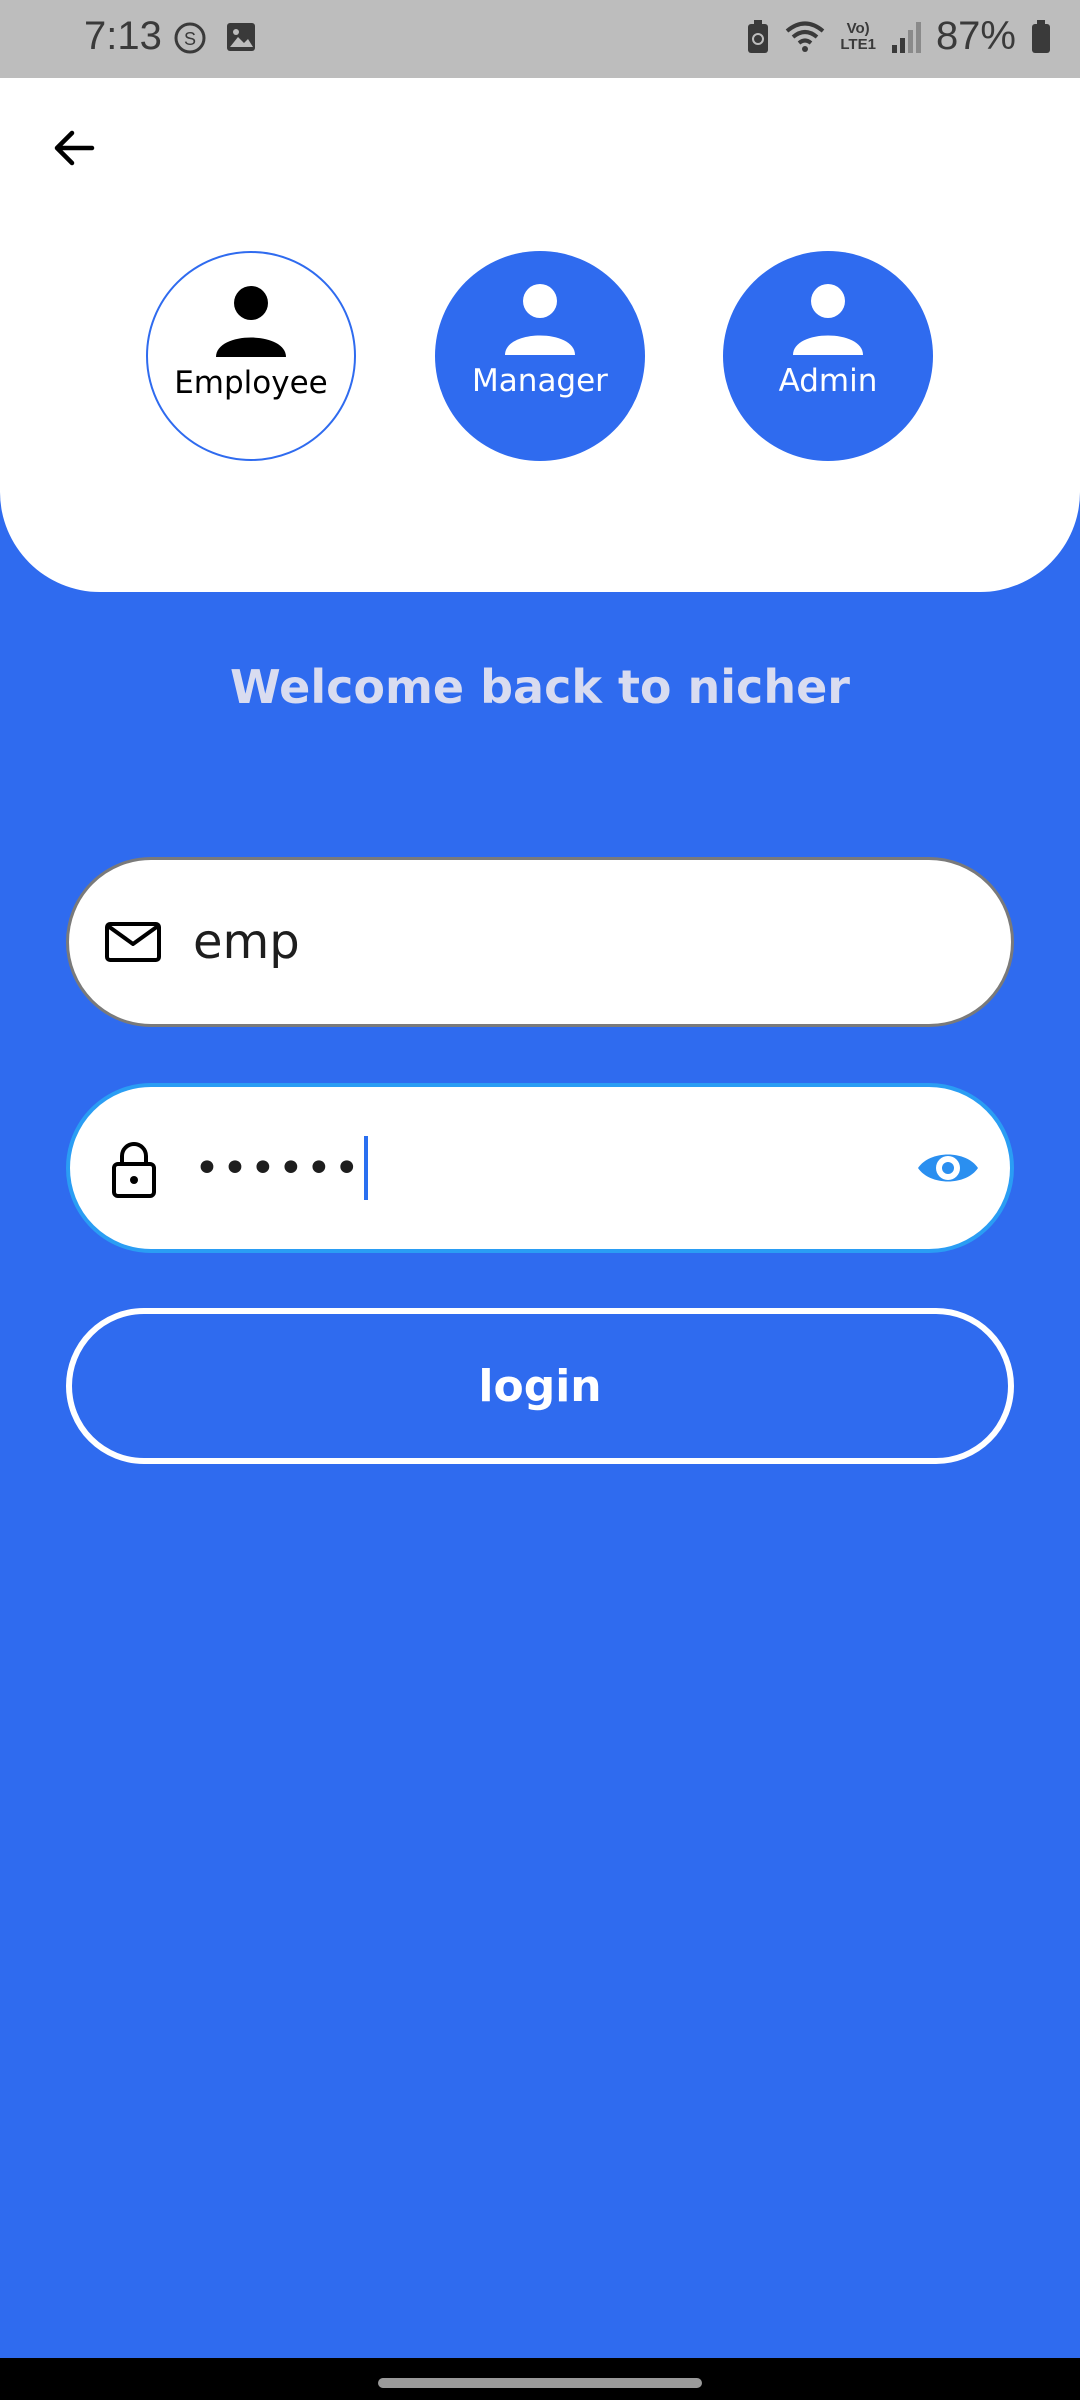 The width and height of the screenshot is (1080, 2400). What do you see at coordinates (858, 44) in the screenshot?
I see `network-label-bottom: LTE1` at bounding box center [858, 44].